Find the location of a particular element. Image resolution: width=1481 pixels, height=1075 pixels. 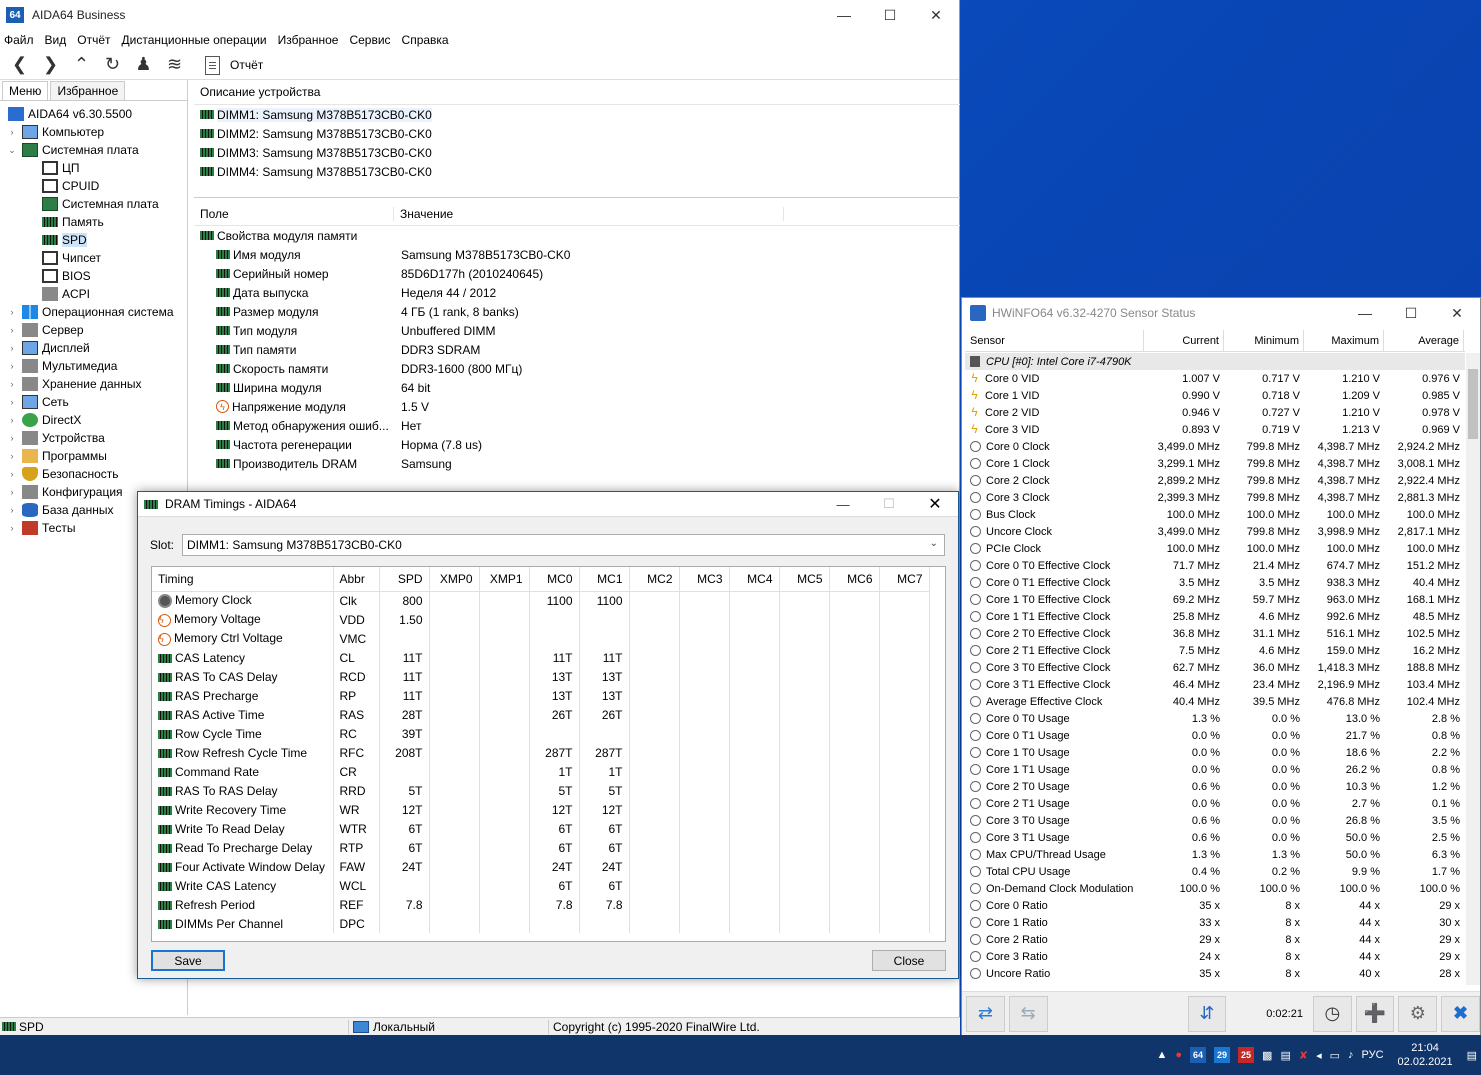

tray-volume-icon: ♪ is located at coordinates (1351, 1055).